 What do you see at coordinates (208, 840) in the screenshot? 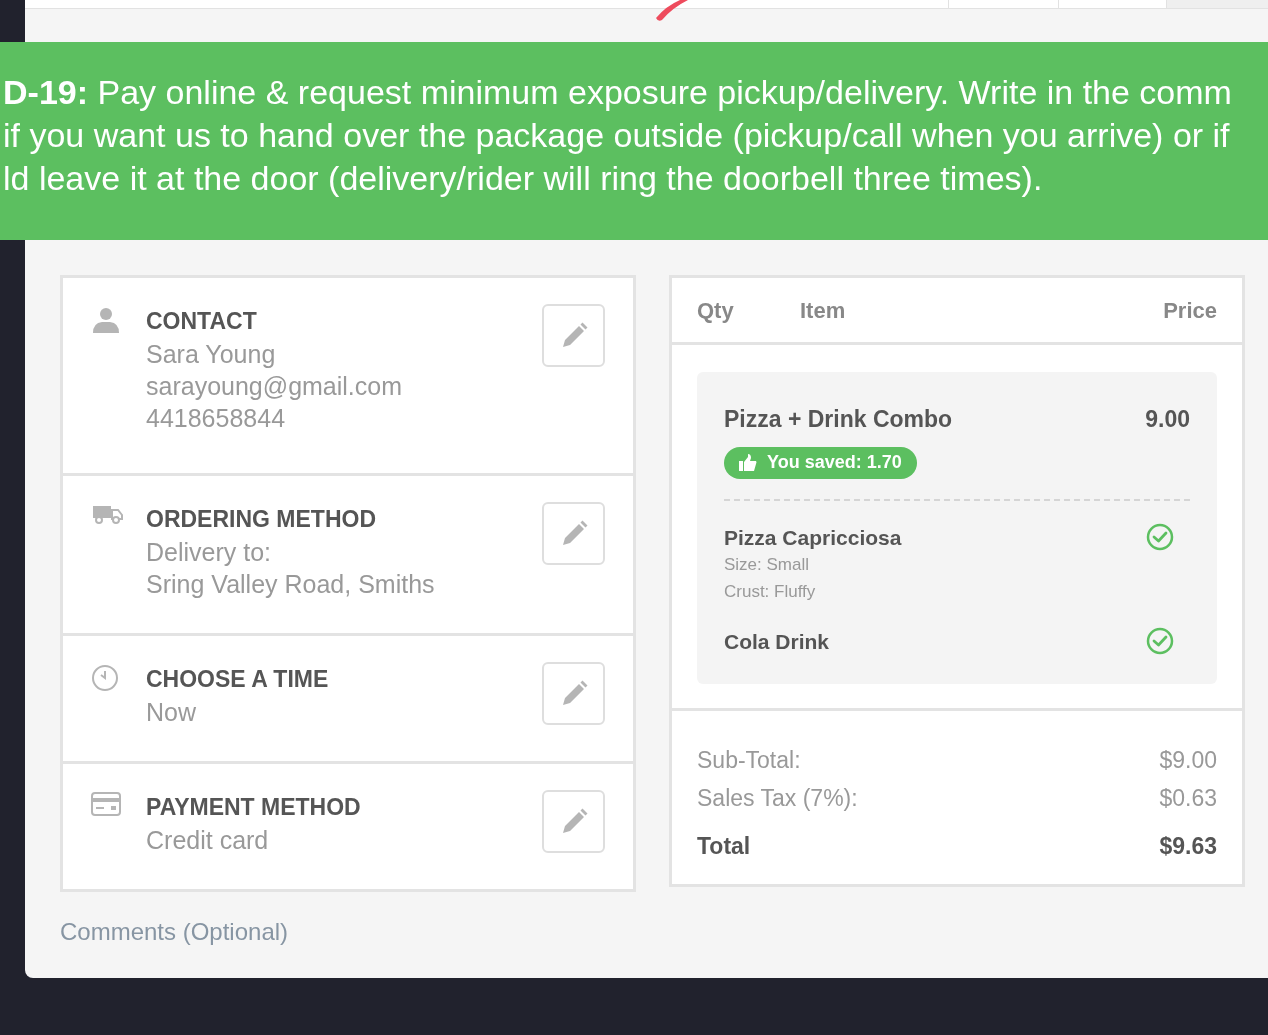
I see `section-detail: Credit card` at bounding box center [208, 840].